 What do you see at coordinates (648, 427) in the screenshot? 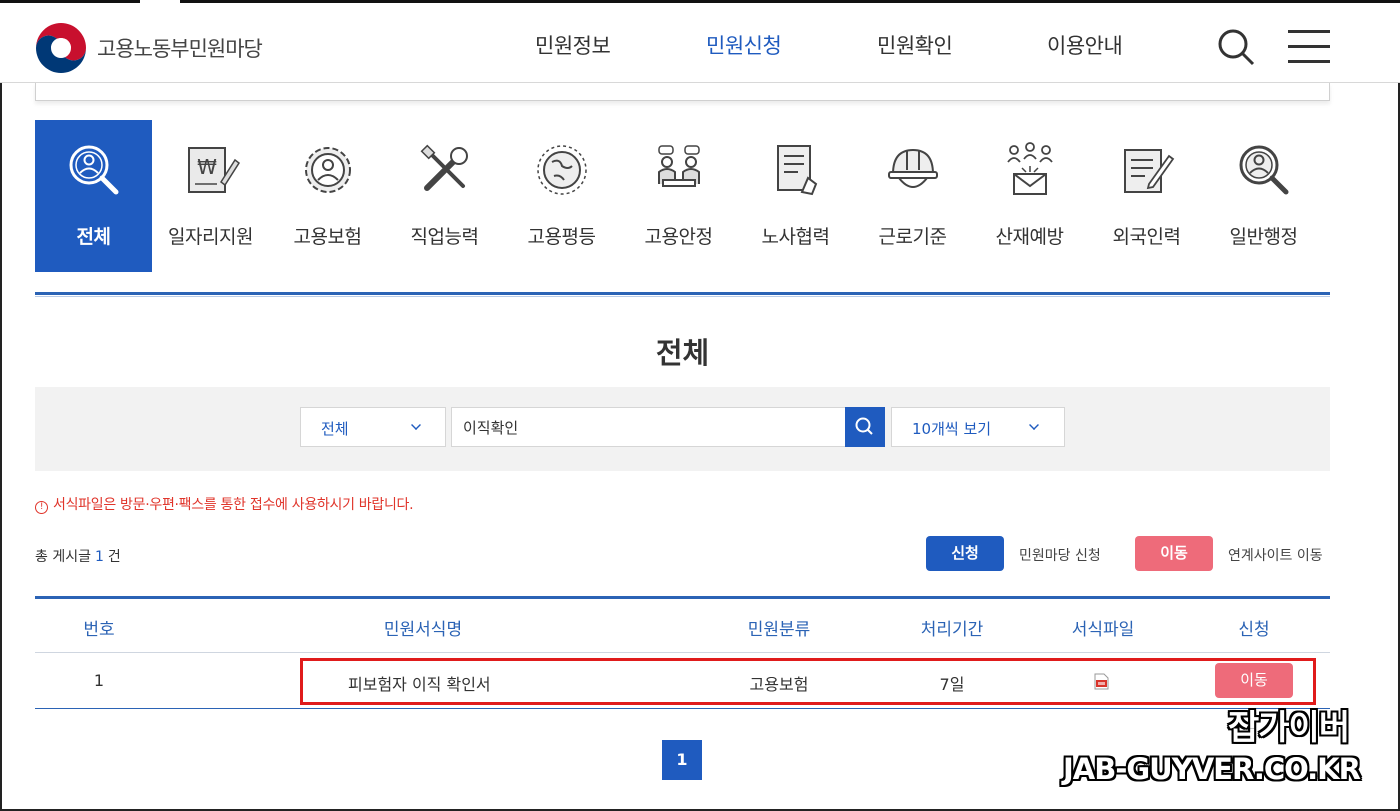
I see `search-input` at bounding box center [648, 427].